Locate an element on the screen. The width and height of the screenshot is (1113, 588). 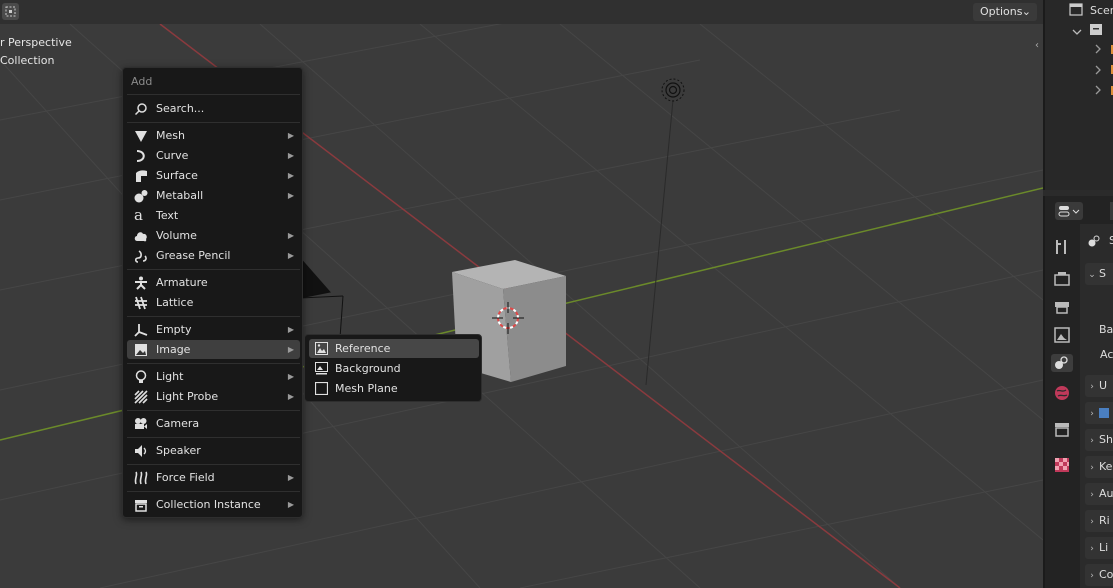
texture-tab-icon is located at coordinates (1062, 465).